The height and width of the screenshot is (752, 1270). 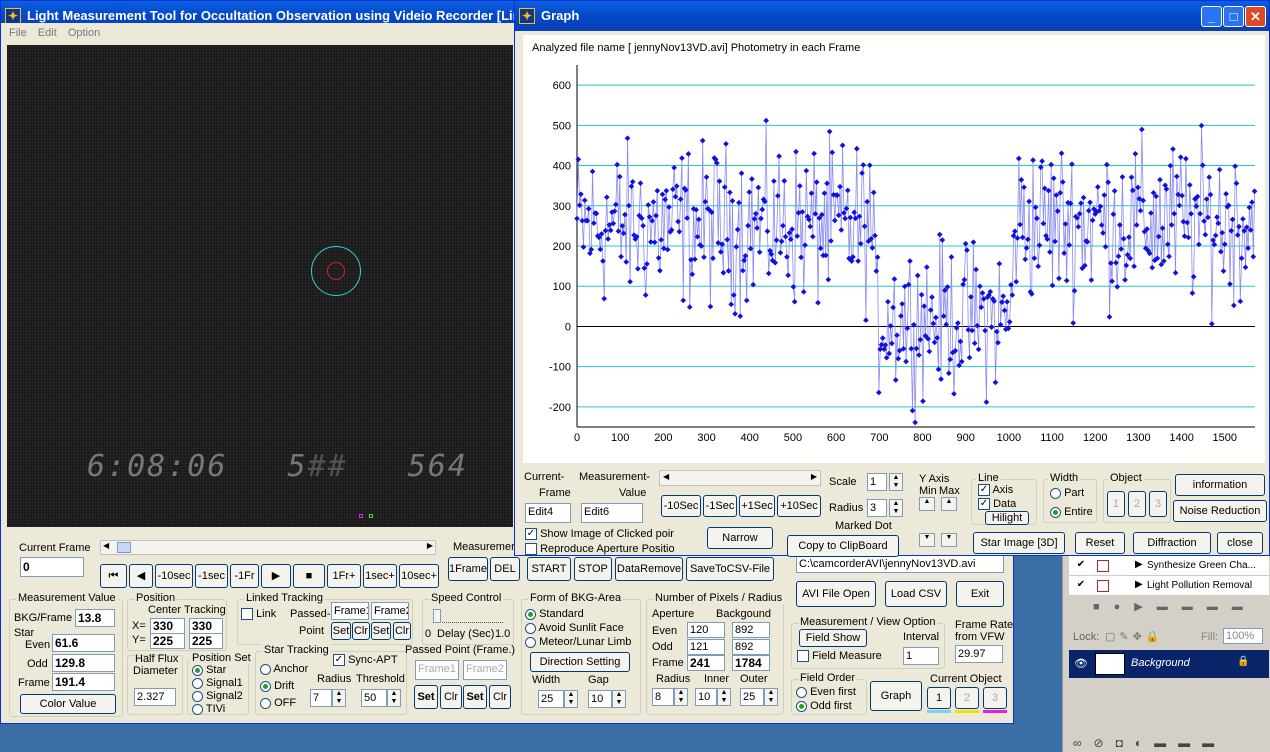 What do you see at coordinates (740, 478) in the screenshot?
I see `graph-scrollbar: ◀ ▶` at bounding box center [740, 478].